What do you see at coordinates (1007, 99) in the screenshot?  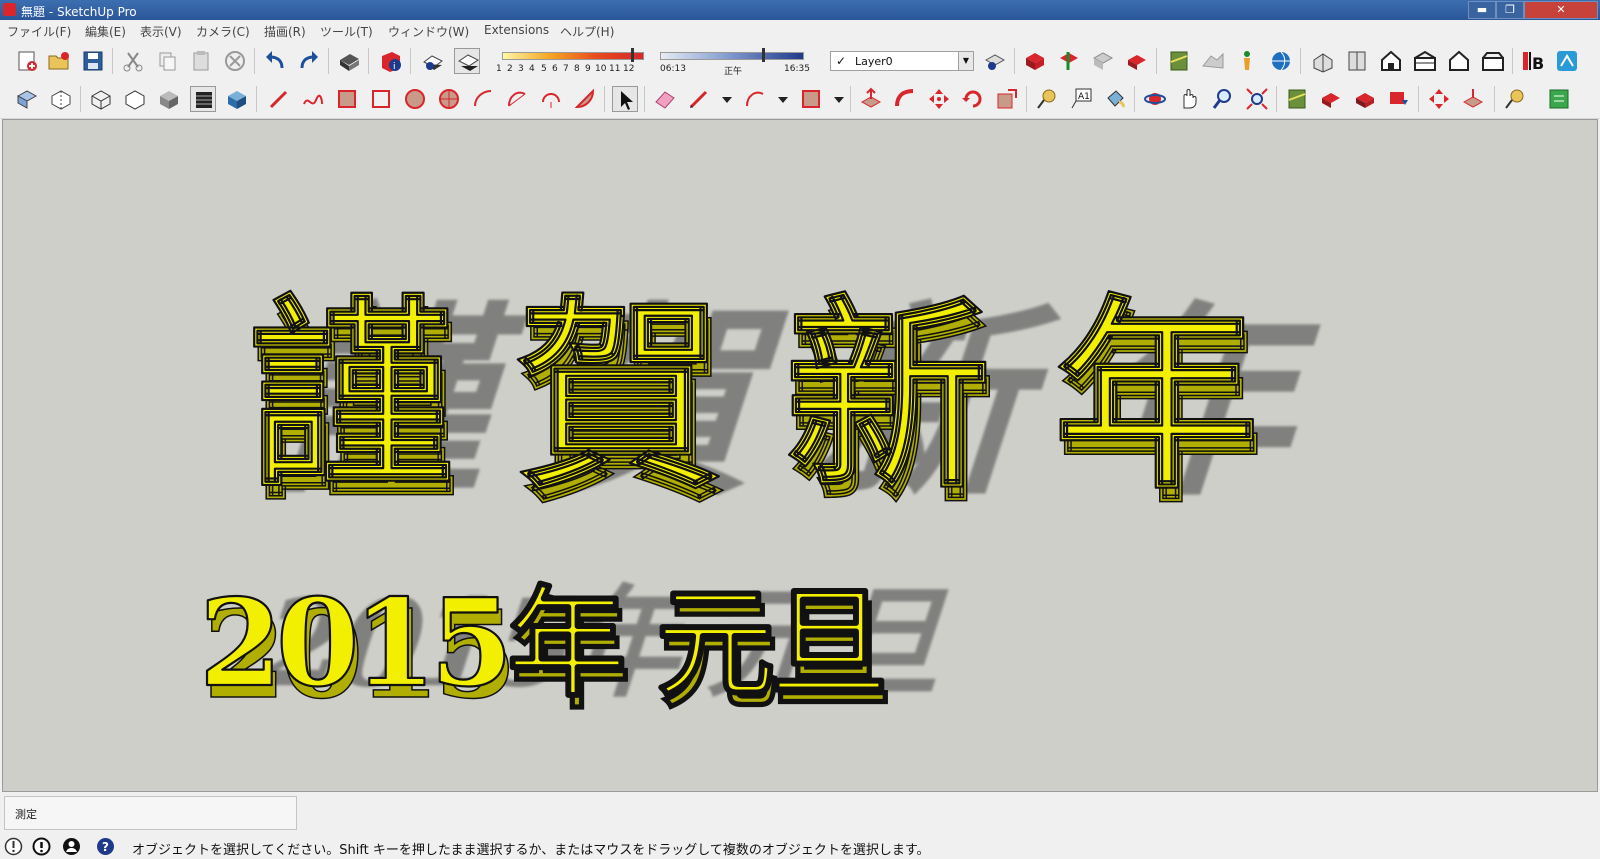 I see `scale-button` at bounding box center [1007, 99].